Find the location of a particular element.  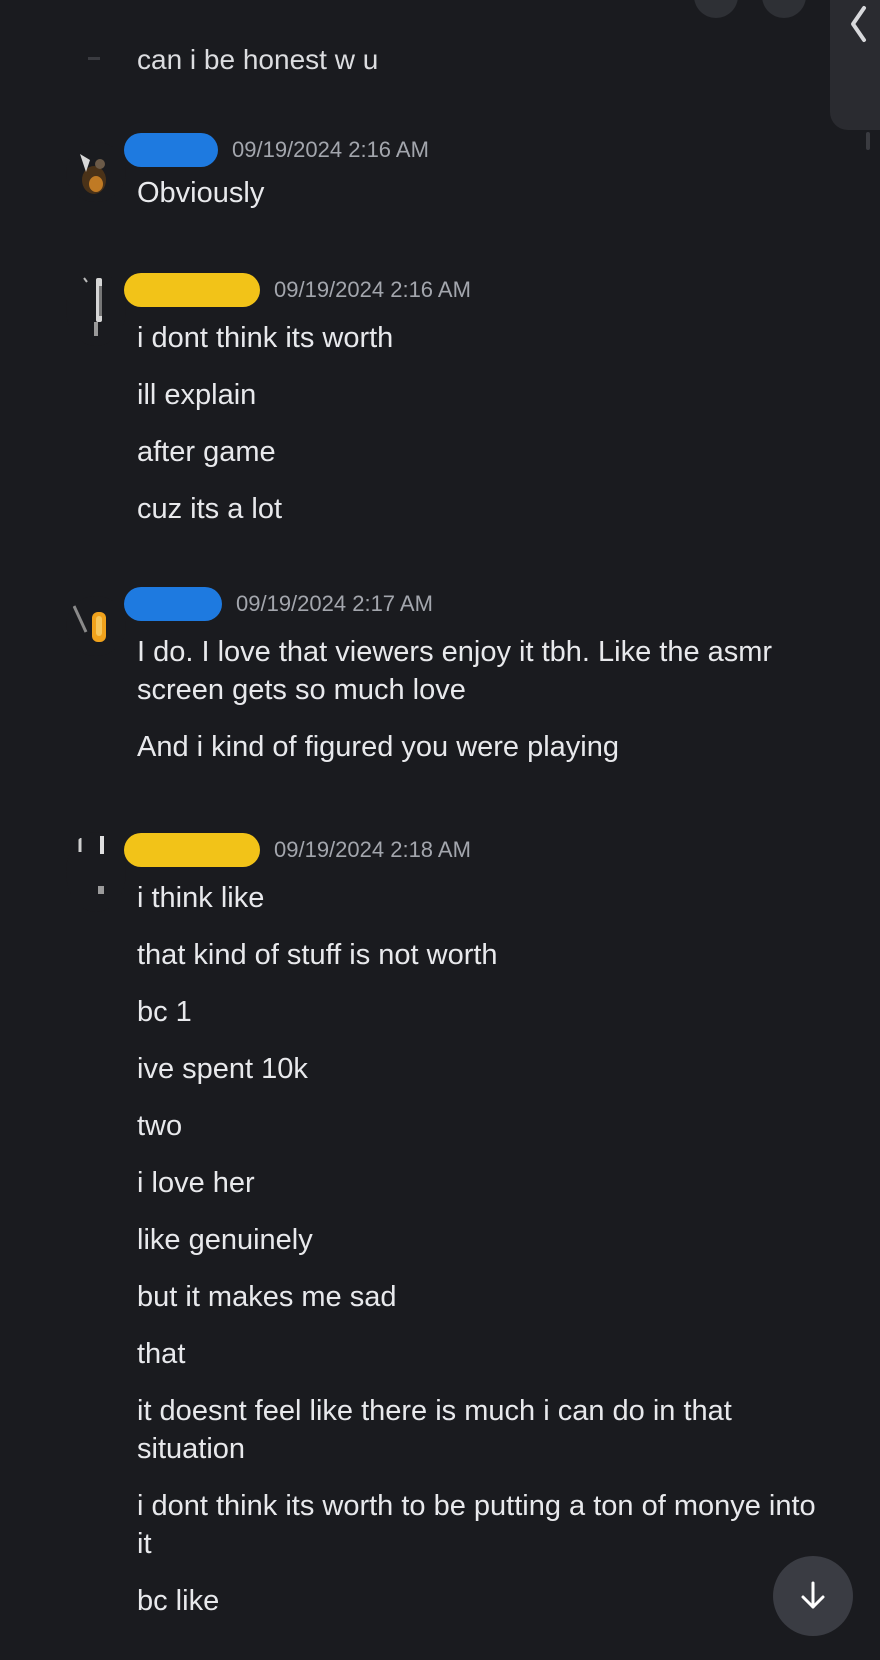

message-line: two is located at coordinates (160, 1126).